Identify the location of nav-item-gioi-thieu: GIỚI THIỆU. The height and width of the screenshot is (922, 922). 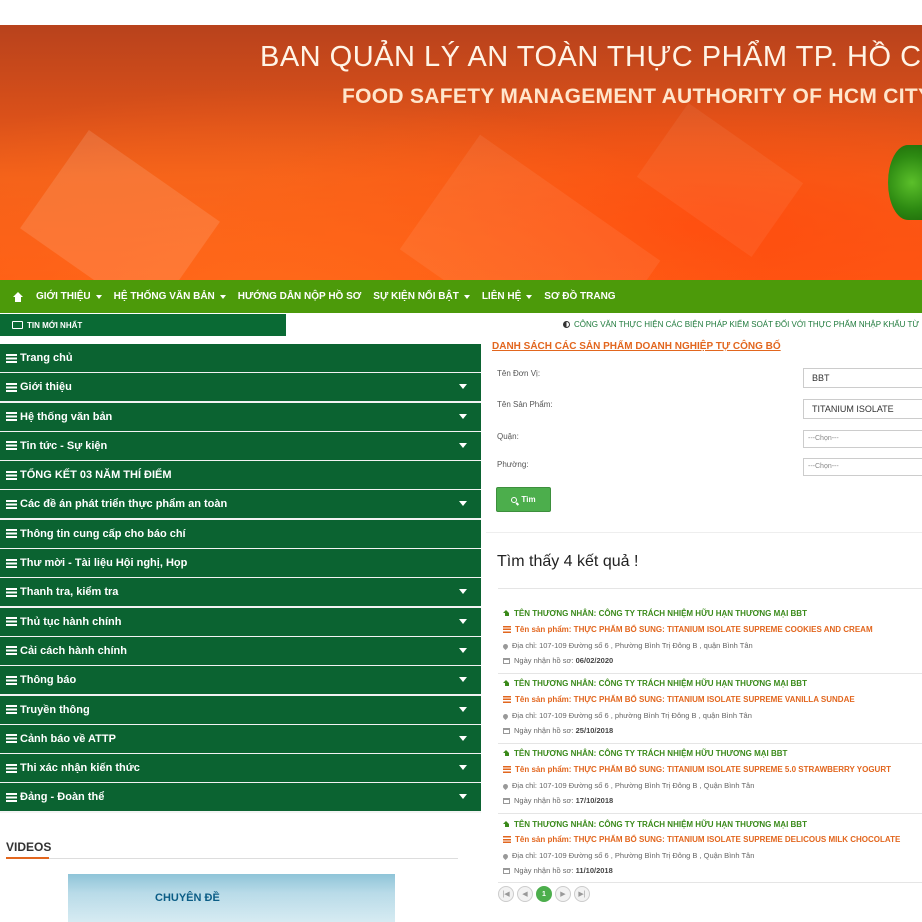
(69, 296).